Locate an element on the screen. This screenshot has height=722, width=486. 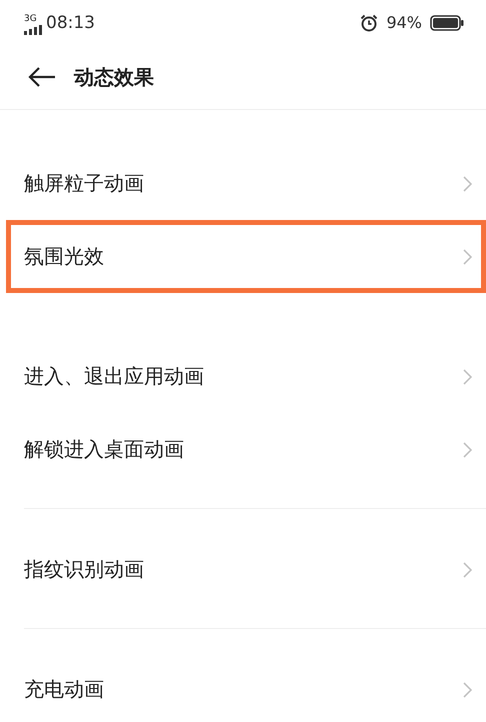
settings-item: 氛围光效 is located at coordinates (246, 256).